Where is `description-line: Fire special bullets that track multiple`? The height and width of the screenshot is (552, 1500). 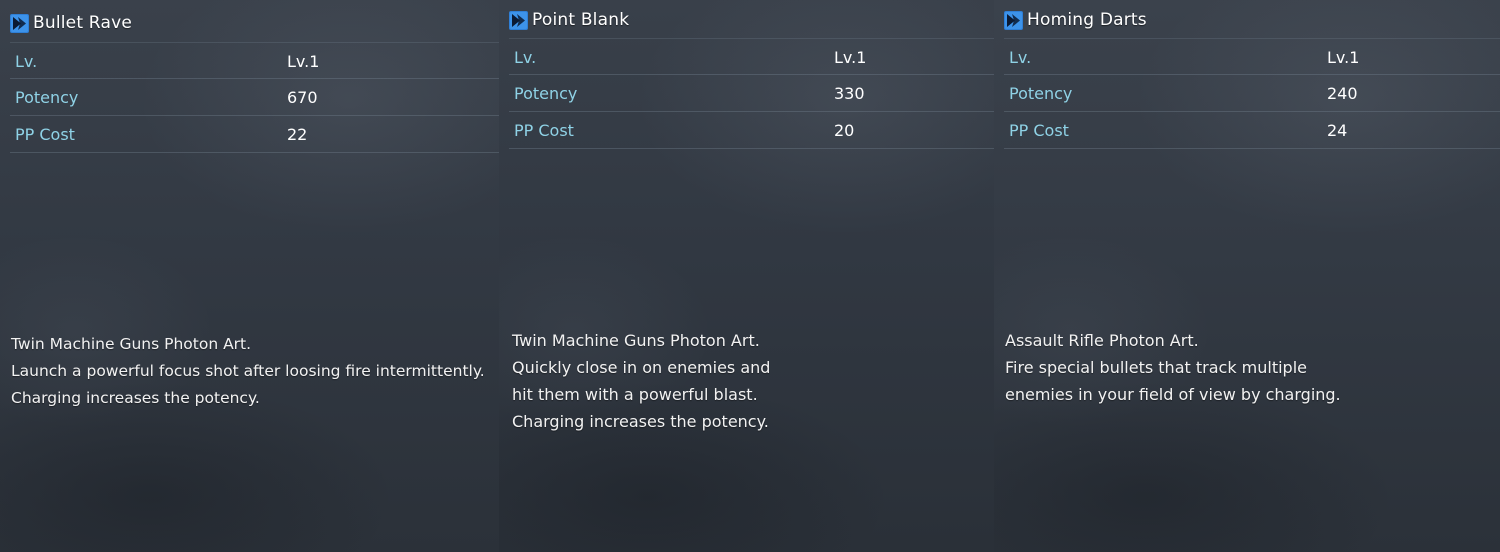
description-line: Fire special bullets that track multiple is located at coordinates (1156, 367).